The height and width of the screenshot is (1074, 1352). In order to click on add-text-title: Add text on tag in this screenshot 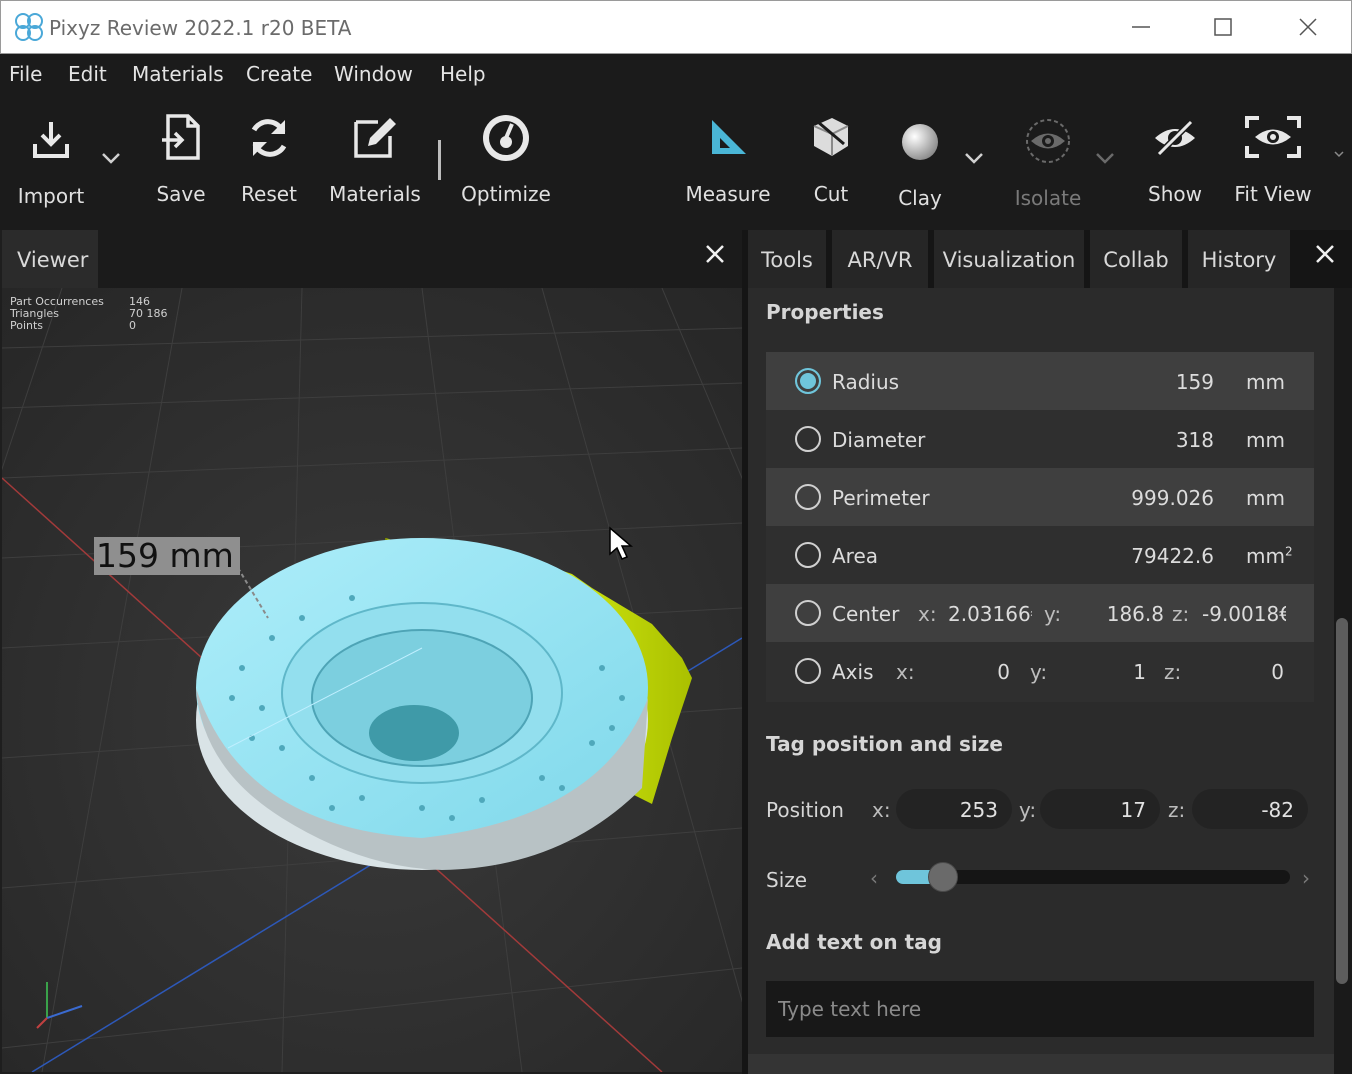, I will do `click(854, 942)`.